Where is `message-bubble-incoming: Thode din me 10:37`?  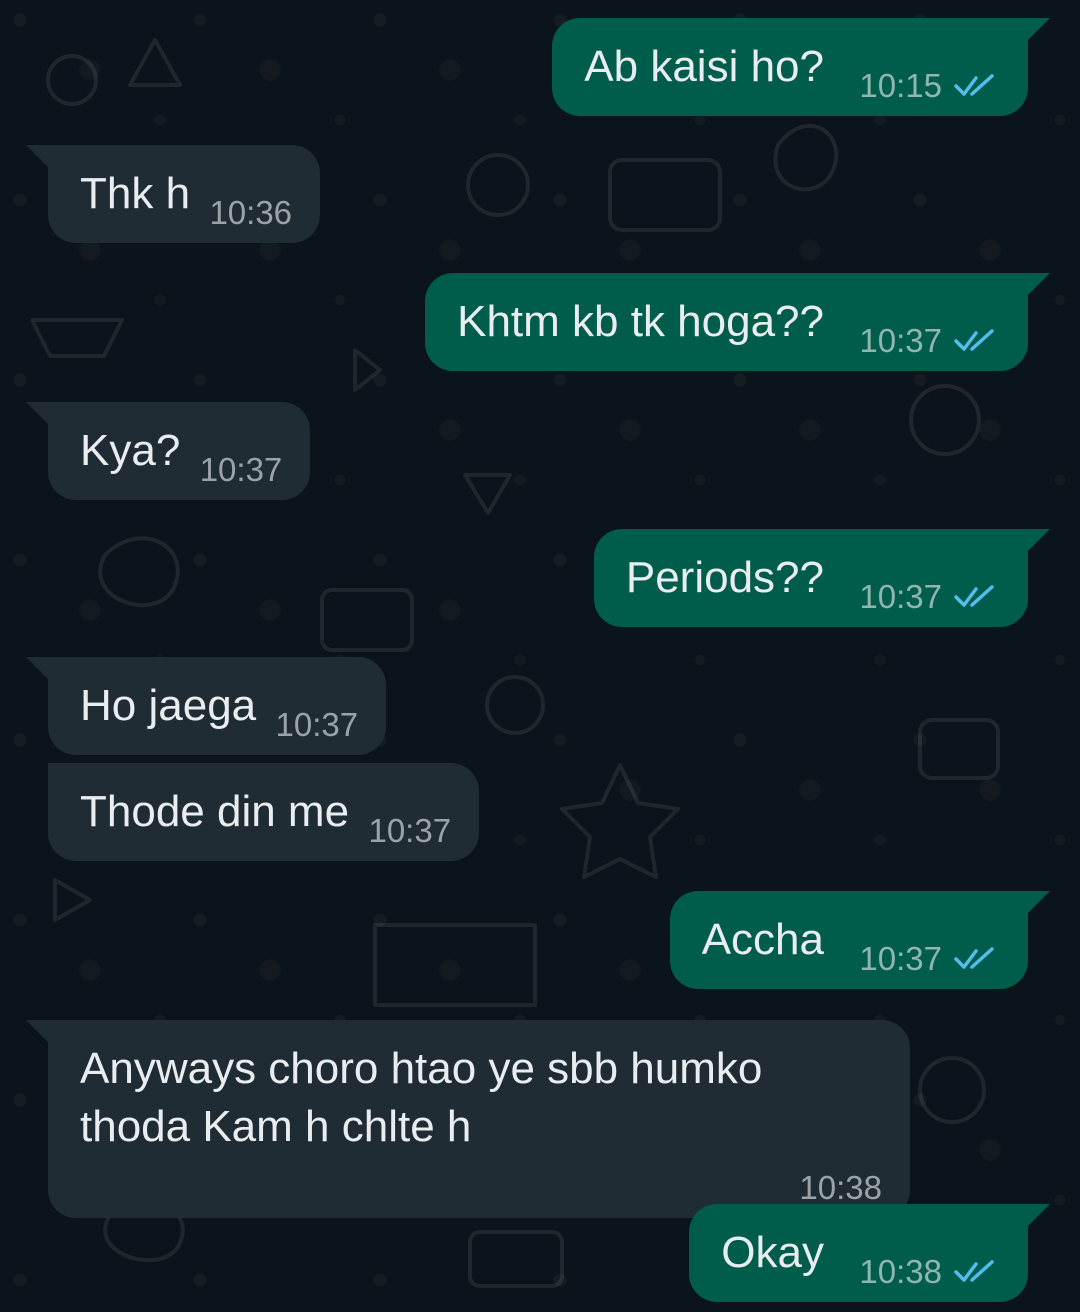 message-bubble-incoming: Thode din me 10:37 is located at coordinates (264, 812).